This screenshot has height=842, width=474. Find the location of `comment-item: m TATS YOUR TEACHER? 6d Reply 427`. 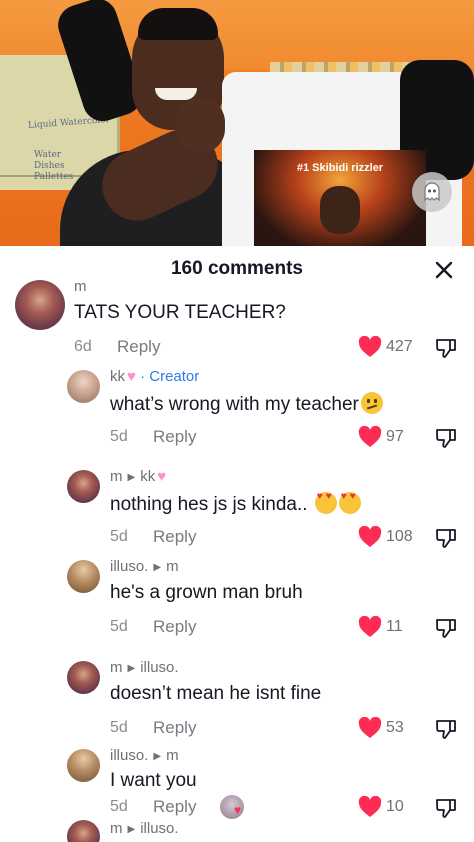

comment-item: m TATS YOUR TEACHER? 6d Reply 427 is located at coordinates (237, 321).